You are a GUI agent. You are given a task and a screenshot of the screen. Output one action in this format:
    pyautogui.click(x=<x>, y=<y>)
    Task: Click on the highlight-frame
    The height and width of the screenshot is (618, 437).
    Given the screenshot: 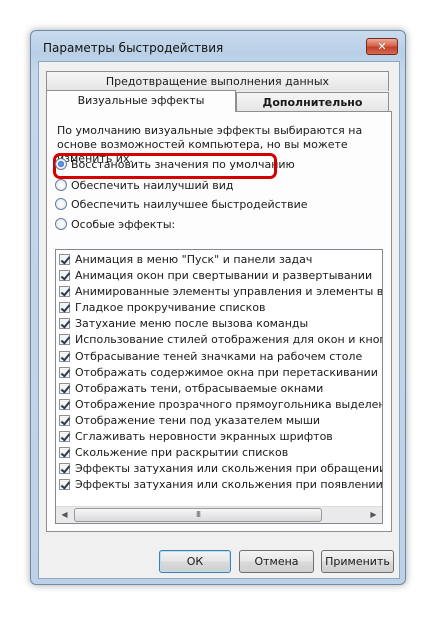 What is the action you would take?
    pyautogui.click(x=165, y=166)
    